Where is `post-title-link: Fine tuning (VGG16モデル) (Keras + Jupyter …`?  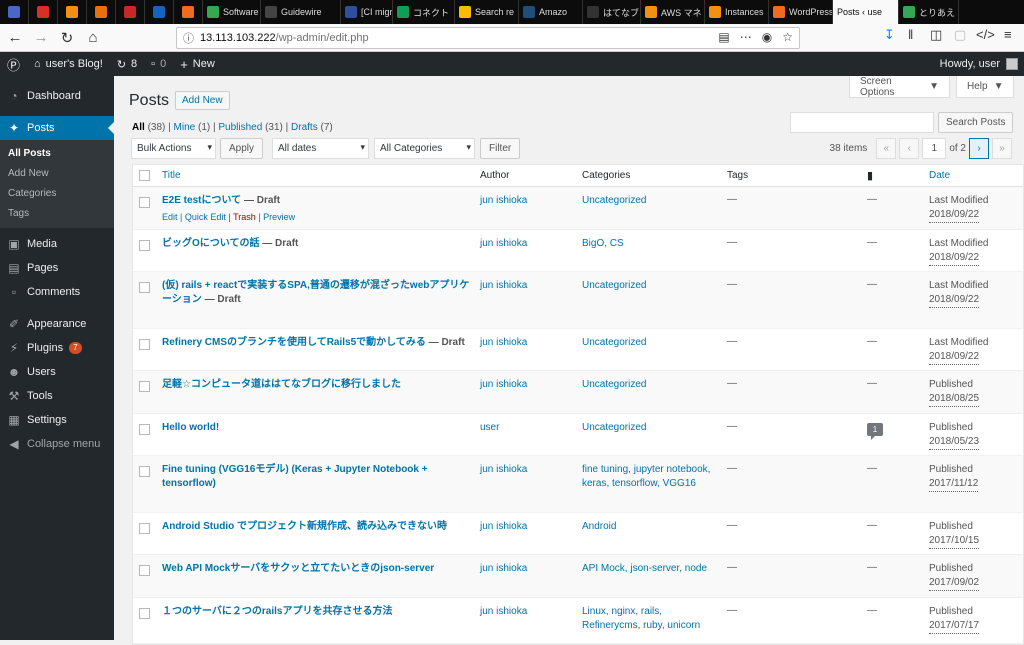
post-title-link: Fine tuning (VGG16モデル) (Keras + Jupyter … is located at coordinates (295, 476).